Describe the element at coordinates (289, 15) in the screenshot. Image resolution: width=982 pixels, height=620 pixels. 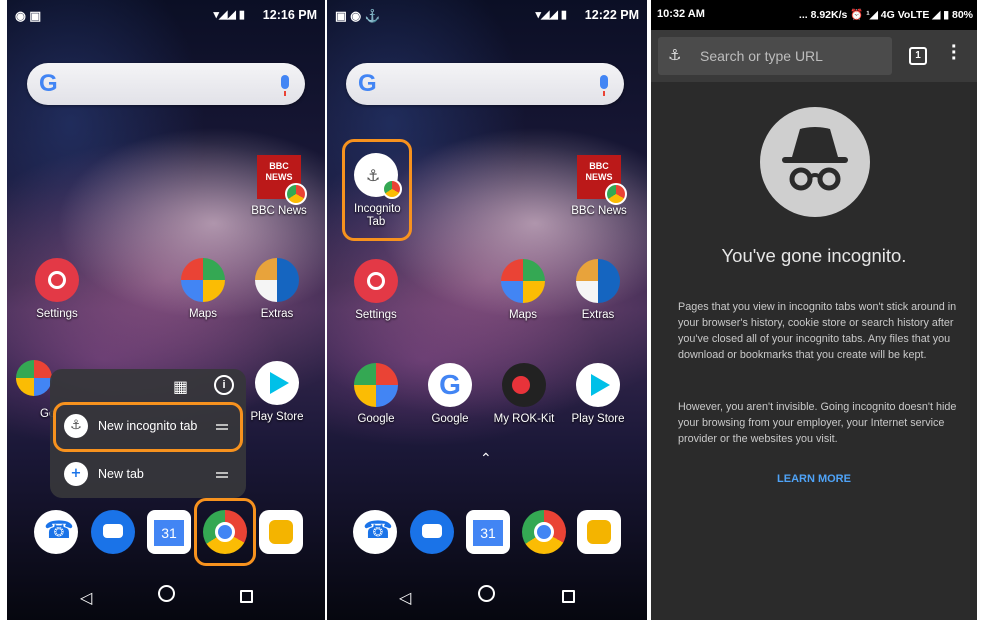
I see `status-time: 12:16 PM` at that location.